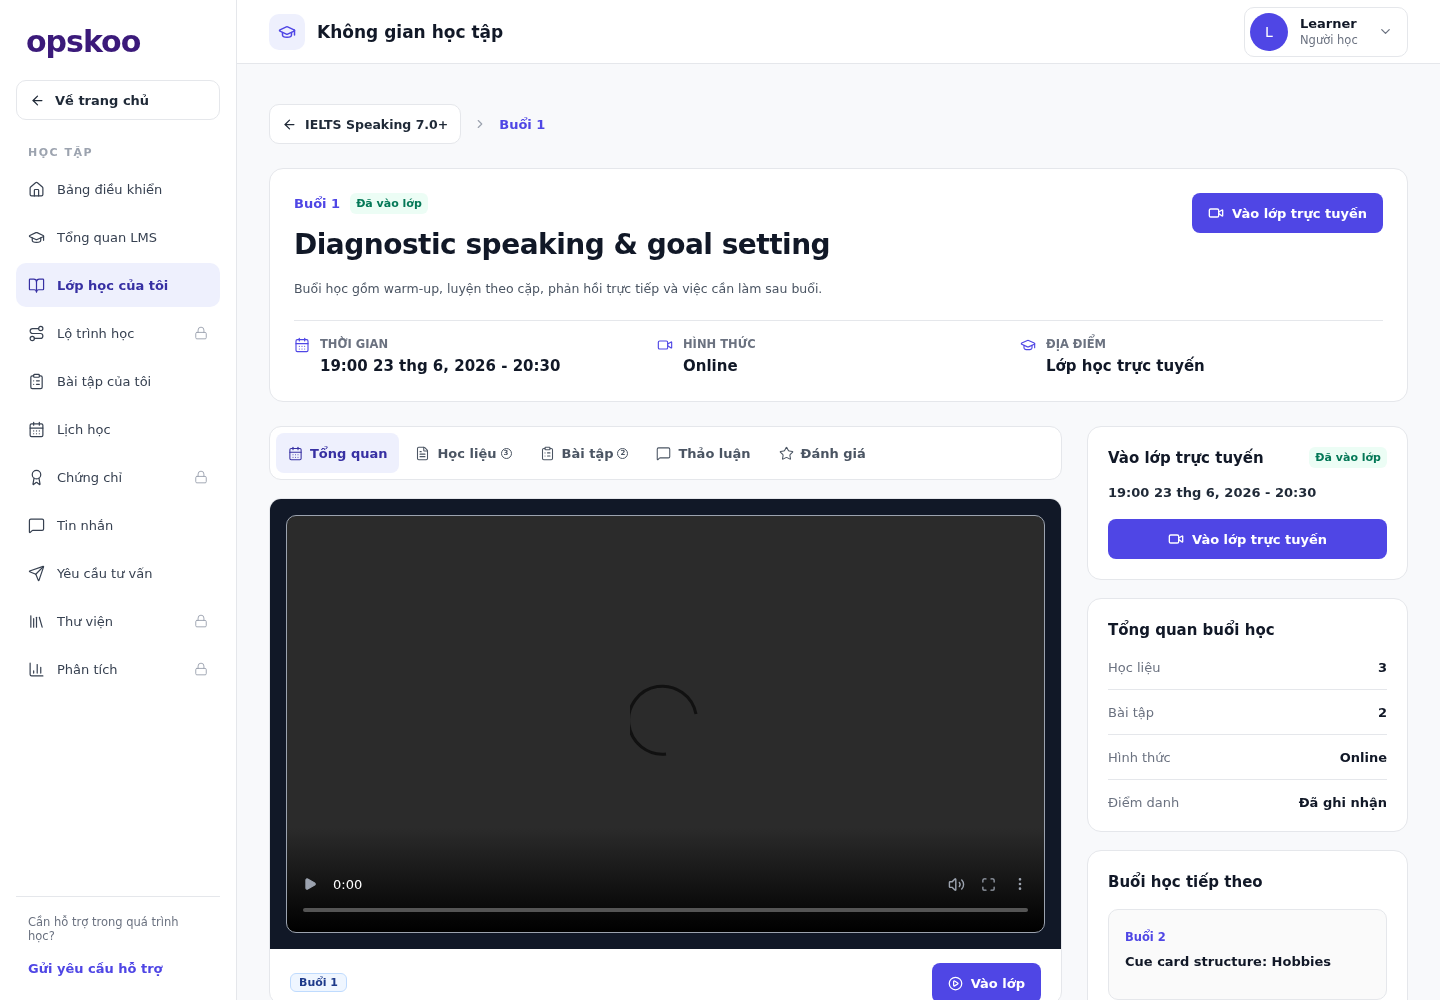 The height and width of the screenshot is (1000, 1440). I want to click on home-link: Về trang chủ, so click(118, 100).